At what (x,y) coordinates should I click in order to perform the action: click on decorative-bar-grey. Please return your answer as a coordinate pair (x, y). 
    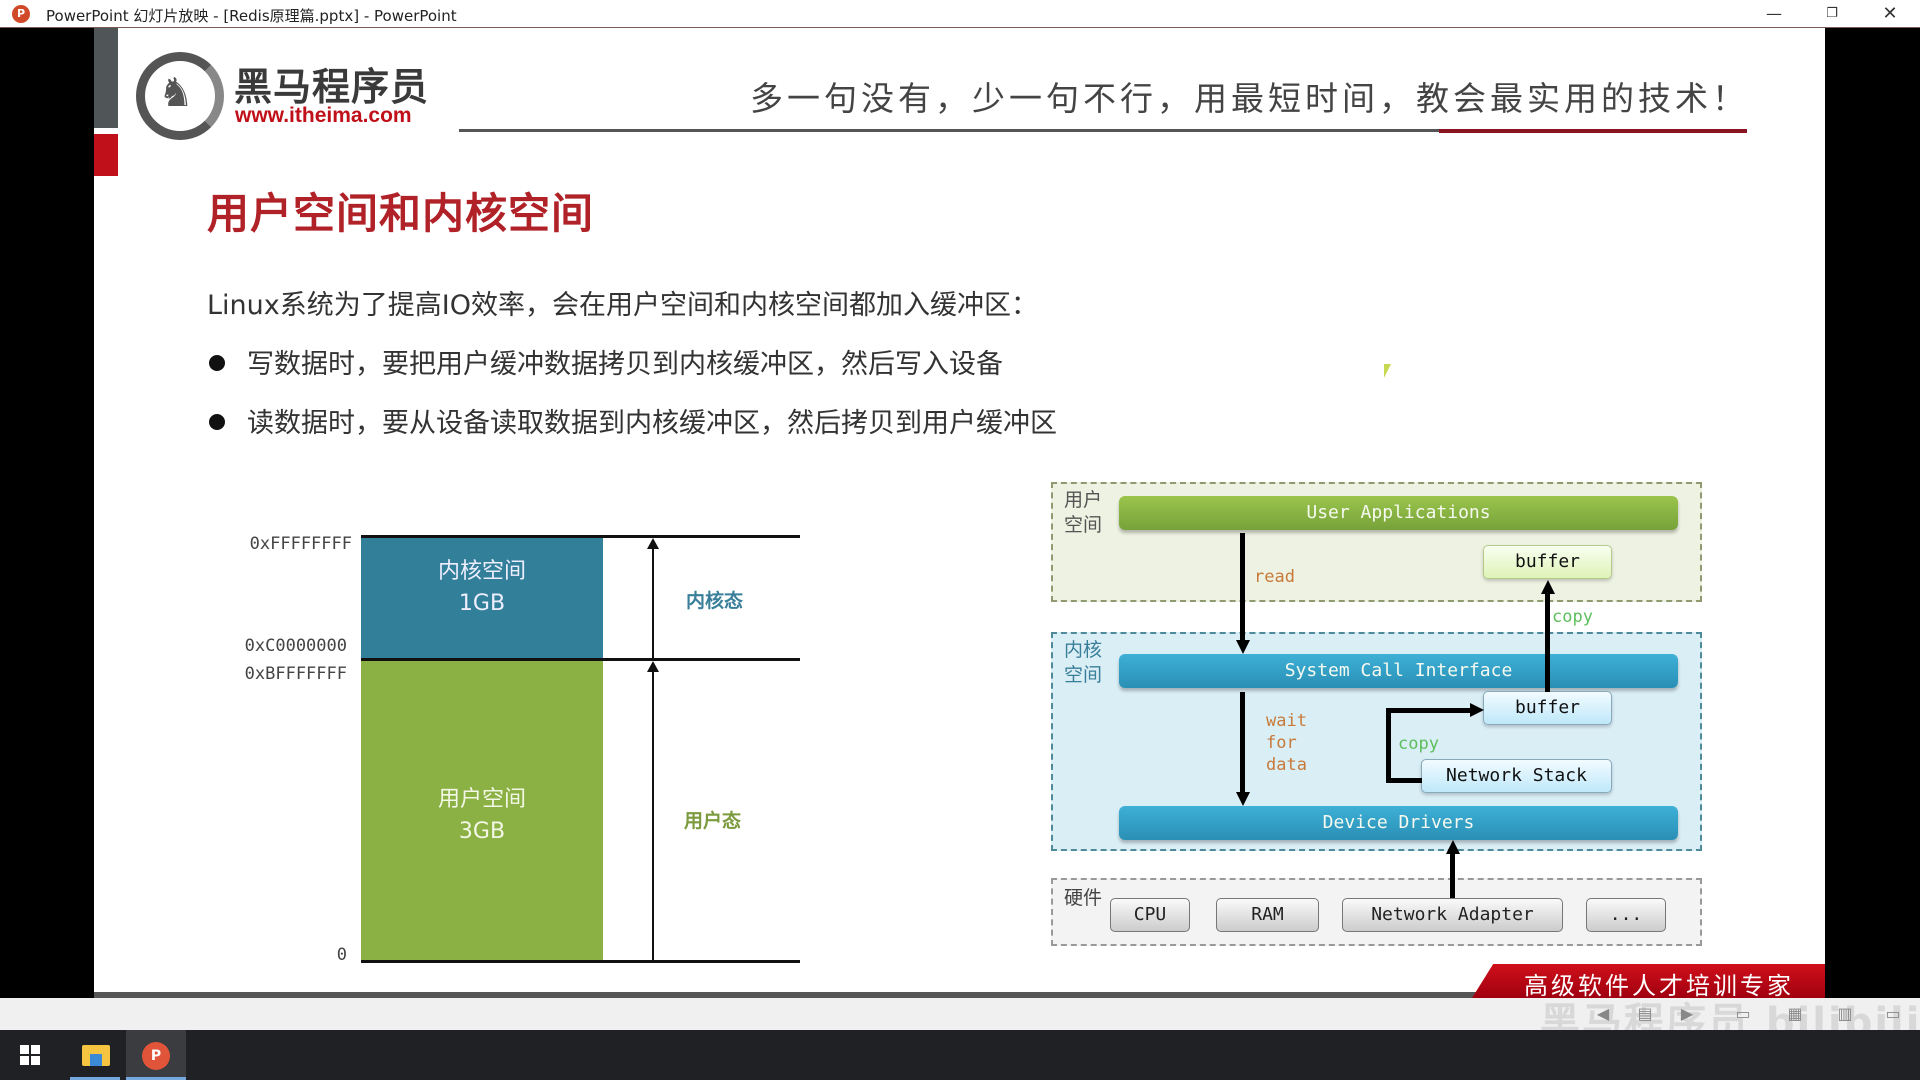
    Looking at the image, I should click on (106, 78).